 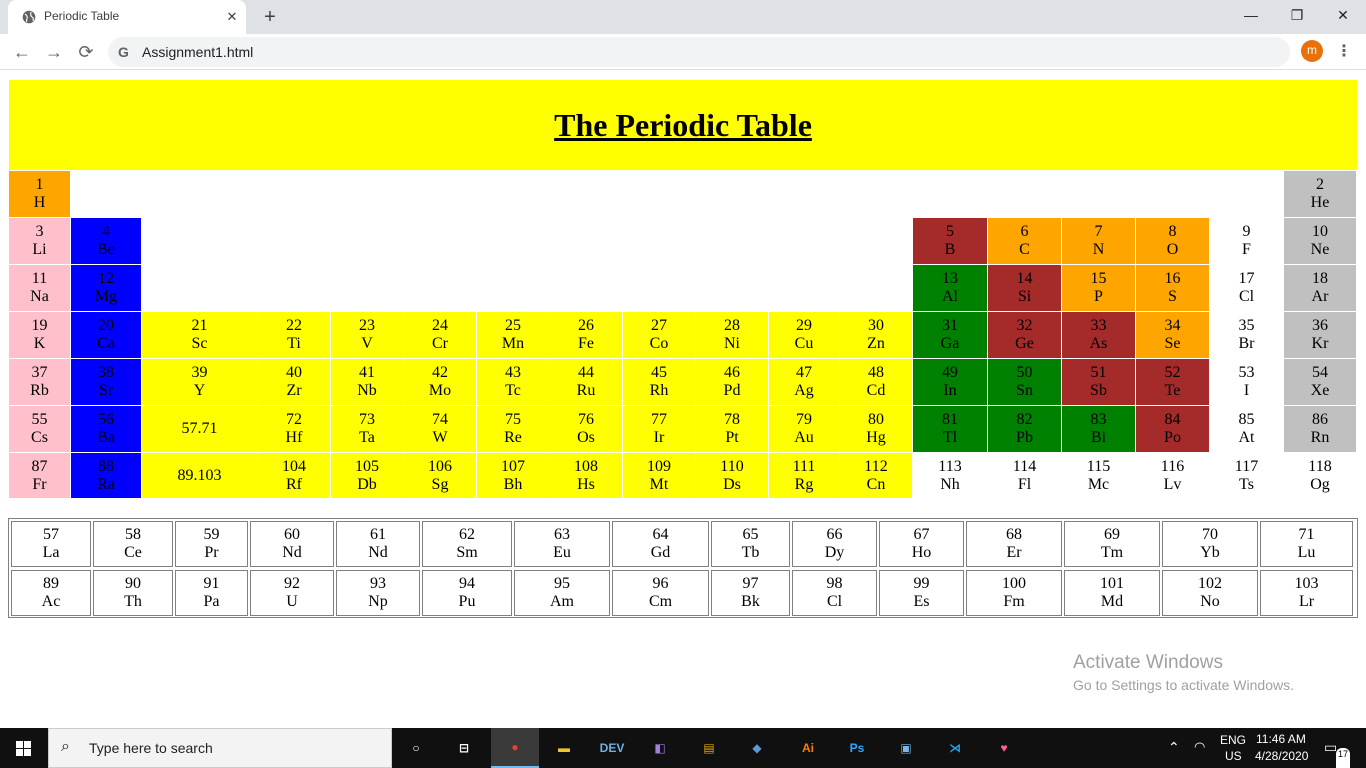 What do you see at coordinates (1343, 16) in the screenshot?
I see `close-window-button: ✕` at bounding box center [1343, 16].